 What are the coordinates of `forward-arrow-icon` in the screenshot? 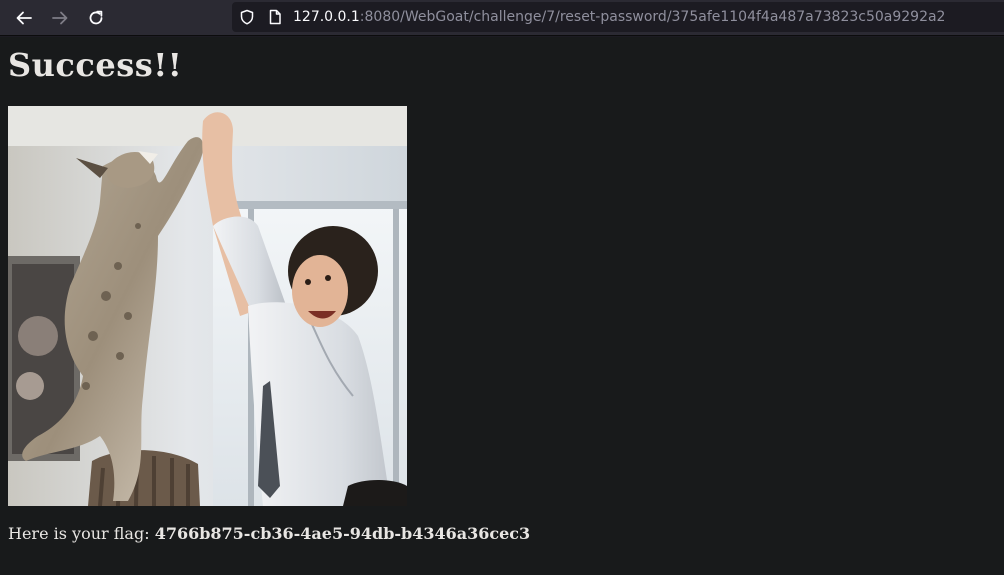 It's located at (60, 18).